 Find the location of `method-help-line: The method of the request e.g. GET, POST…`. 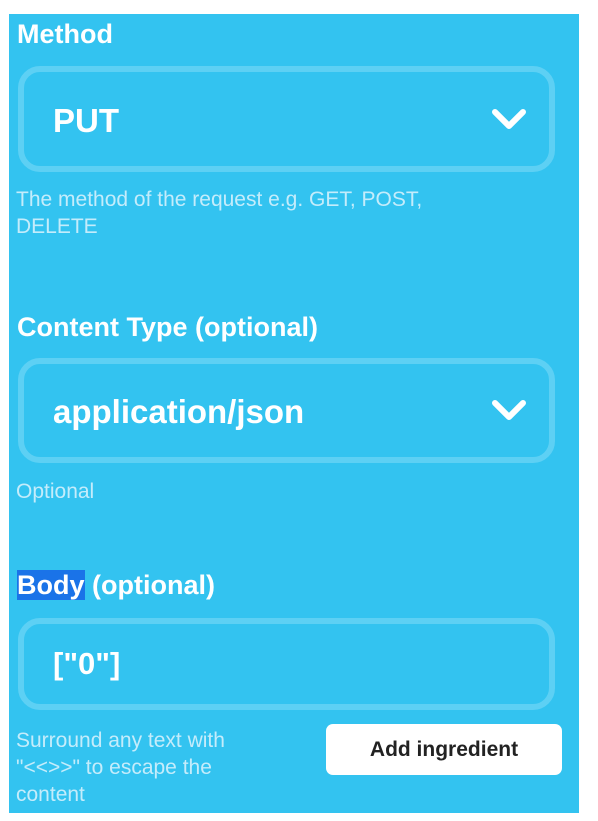

method-help-line: The method of the request e.g. GET, POST… is located at coordinates (219, 199).